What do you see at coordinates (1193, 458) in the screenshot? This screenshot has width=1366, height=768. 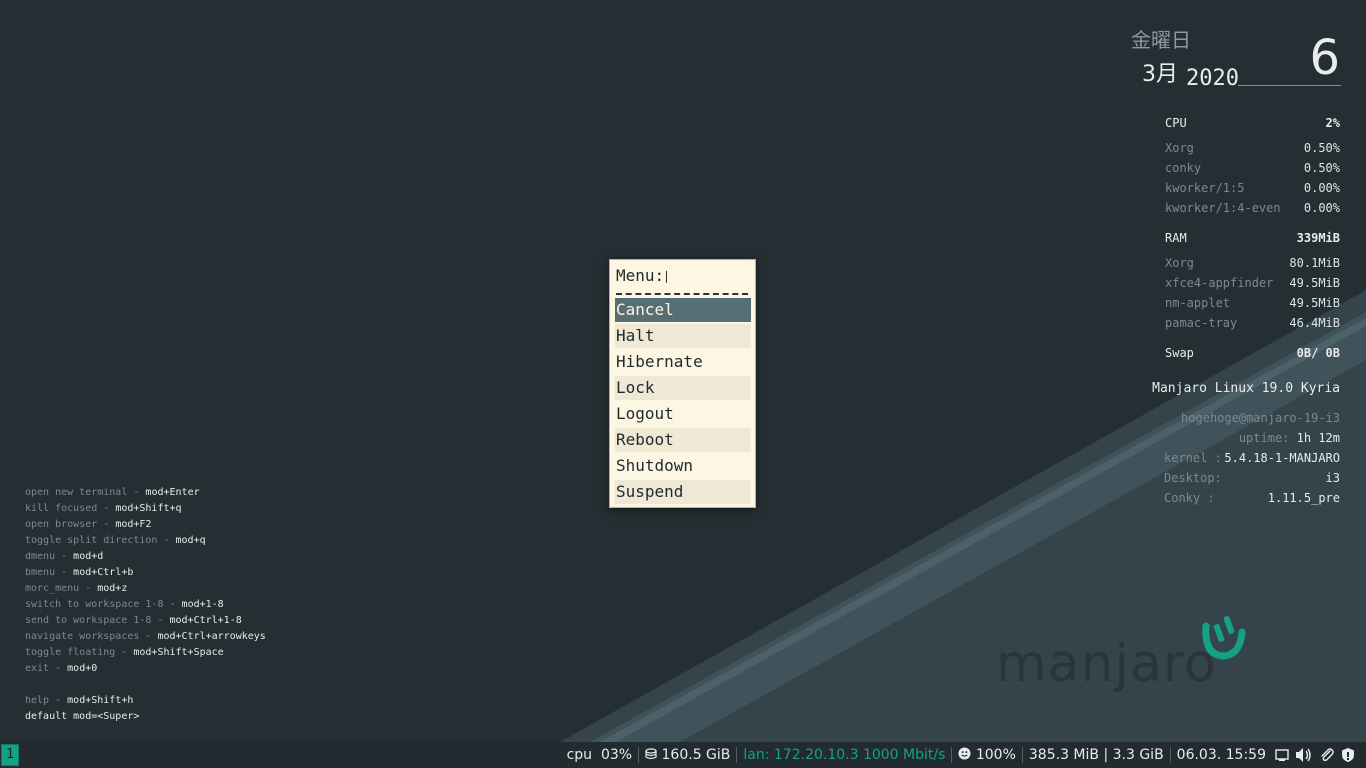 I see `kernel-label: kernel :` at bounding box center [1193, 458].